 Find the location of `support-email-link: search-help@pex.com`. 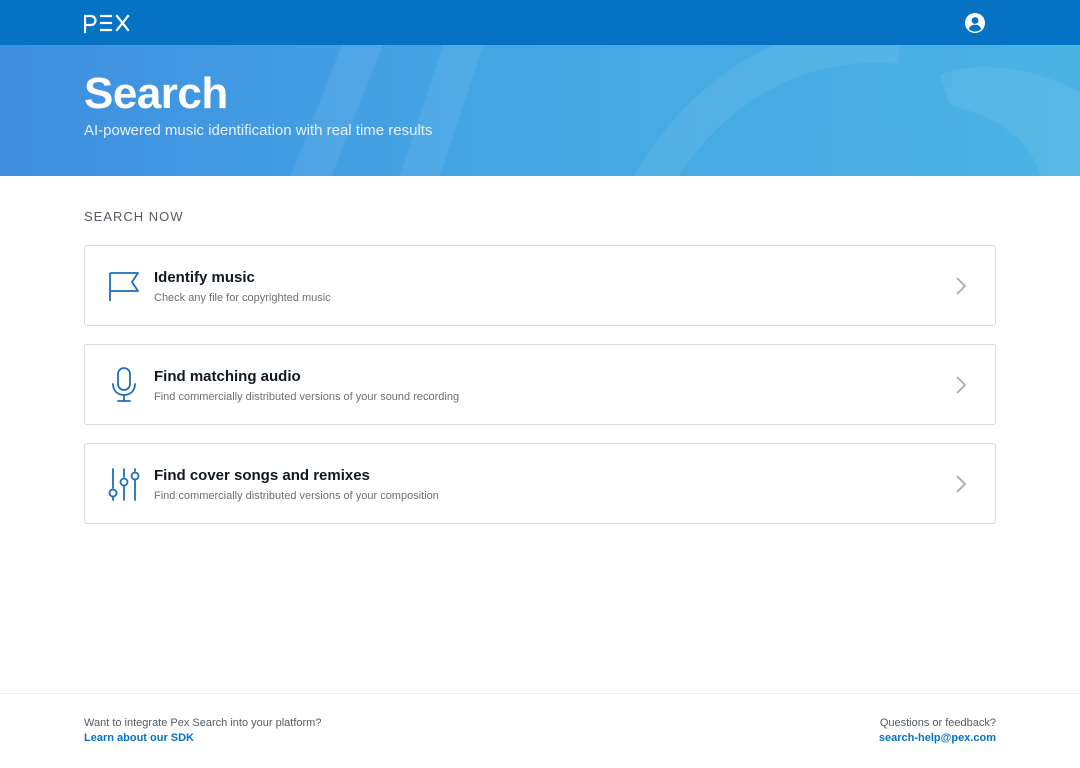

support-email-link: search-help@pex.com is located at coordinates (937, 738).